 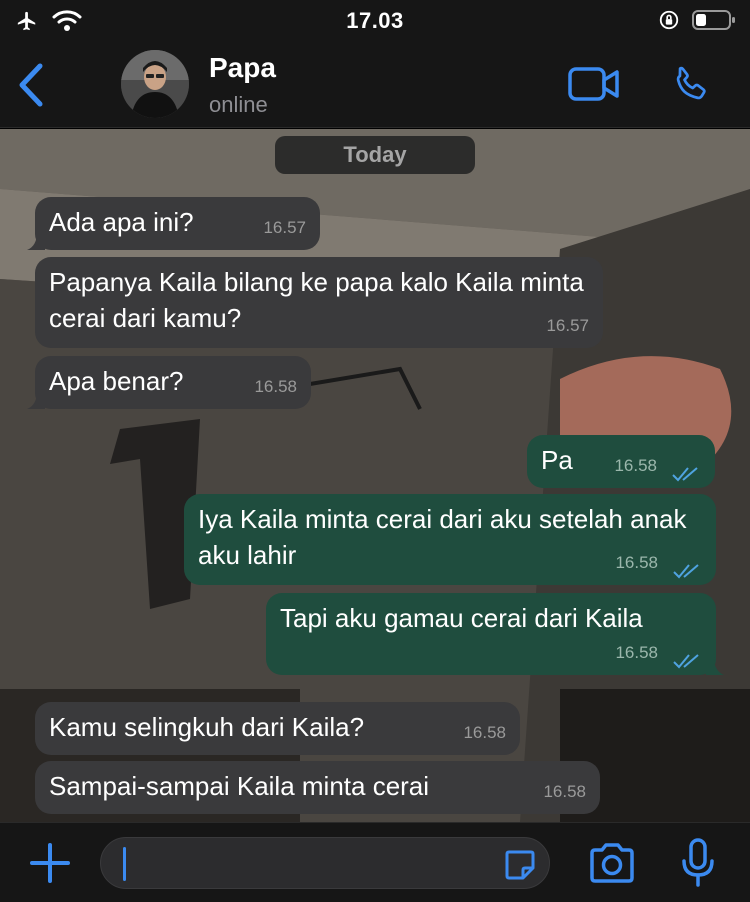 I want to click on contact-status: online, so click(x=238, y=104).